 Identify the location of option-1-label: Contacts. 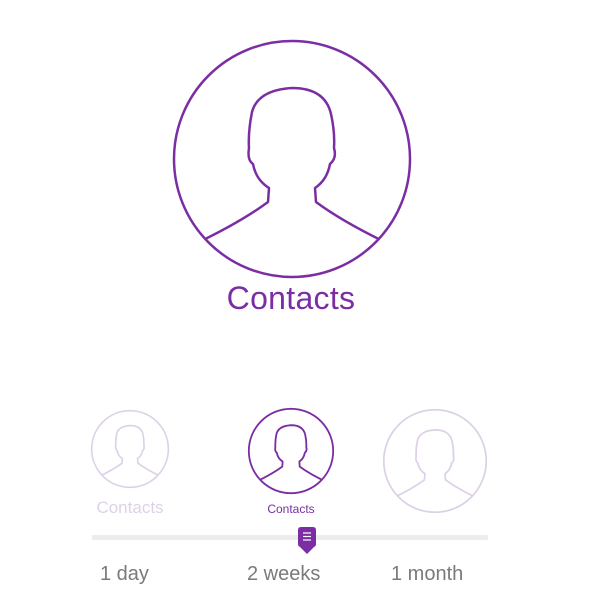
(130, 507).